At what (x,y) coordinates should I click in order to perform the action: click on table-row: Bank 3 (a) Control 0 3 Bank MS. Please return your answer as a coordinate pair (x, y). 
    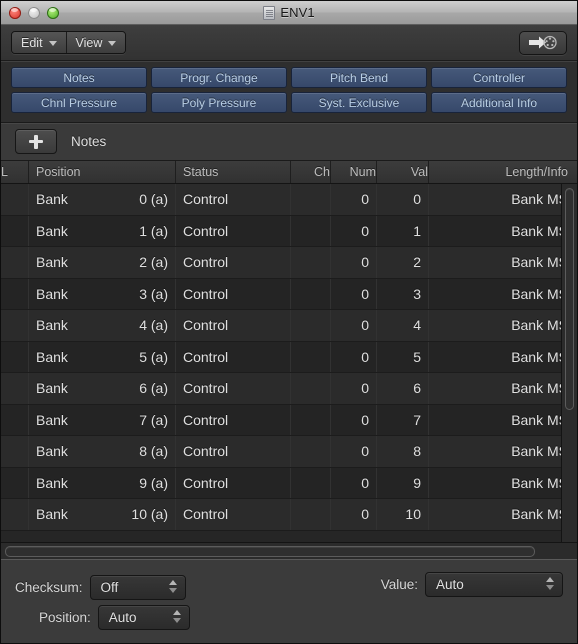
    Looking at the image, I should click on (289, 294).